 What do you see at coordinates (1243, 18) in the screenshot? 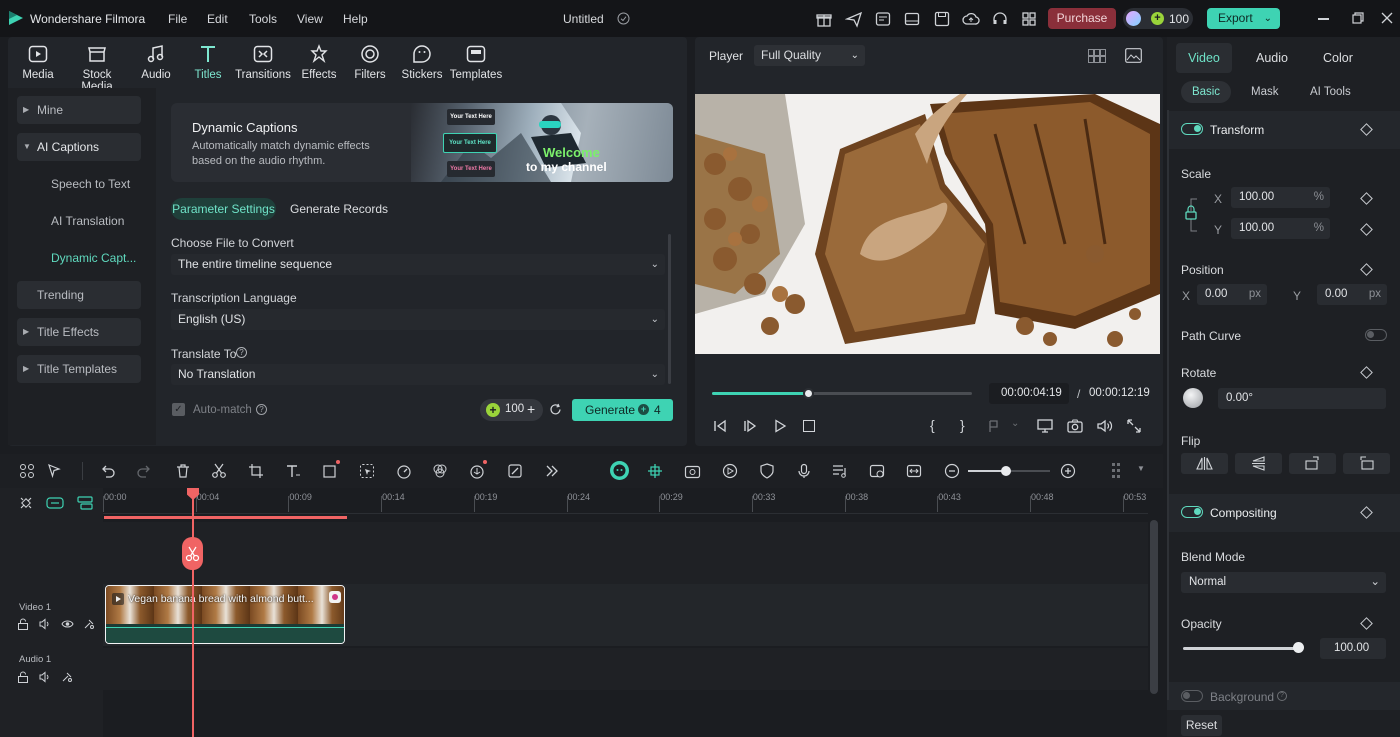
I see `export-button: Export ⌄` at bounding box center [1243, 18].